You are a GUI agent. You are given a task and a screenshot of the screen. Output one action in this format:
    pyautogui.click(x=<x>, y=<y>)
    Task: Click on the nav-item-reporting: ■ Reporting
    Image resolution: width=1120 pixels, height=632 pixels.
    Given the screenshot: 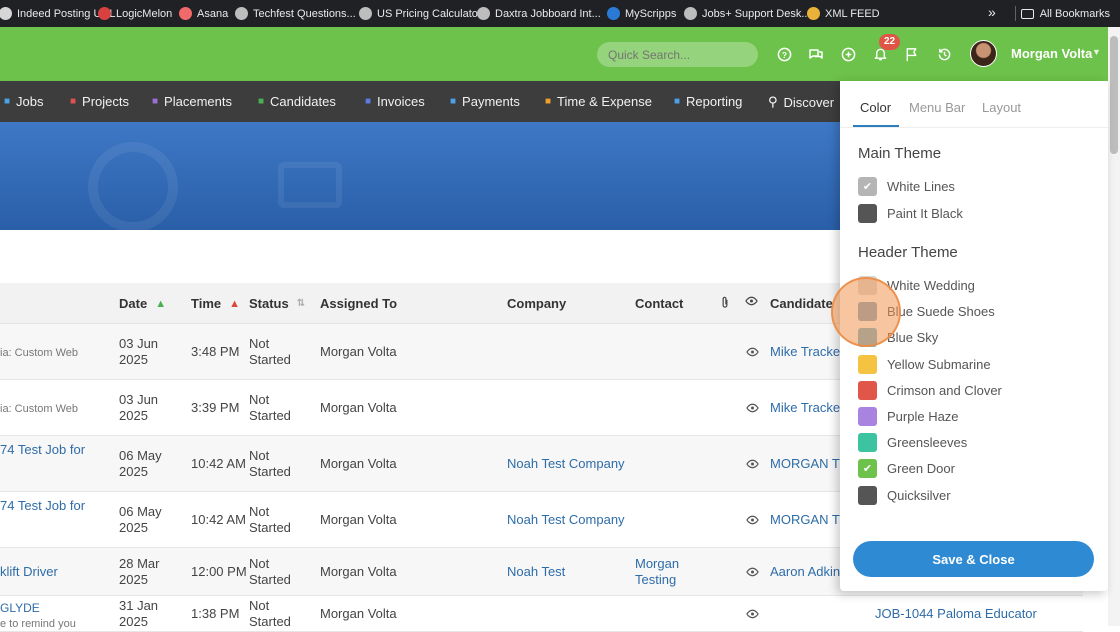 What is the action you would take?
    pyautogui.click(x=708, y=101)
    